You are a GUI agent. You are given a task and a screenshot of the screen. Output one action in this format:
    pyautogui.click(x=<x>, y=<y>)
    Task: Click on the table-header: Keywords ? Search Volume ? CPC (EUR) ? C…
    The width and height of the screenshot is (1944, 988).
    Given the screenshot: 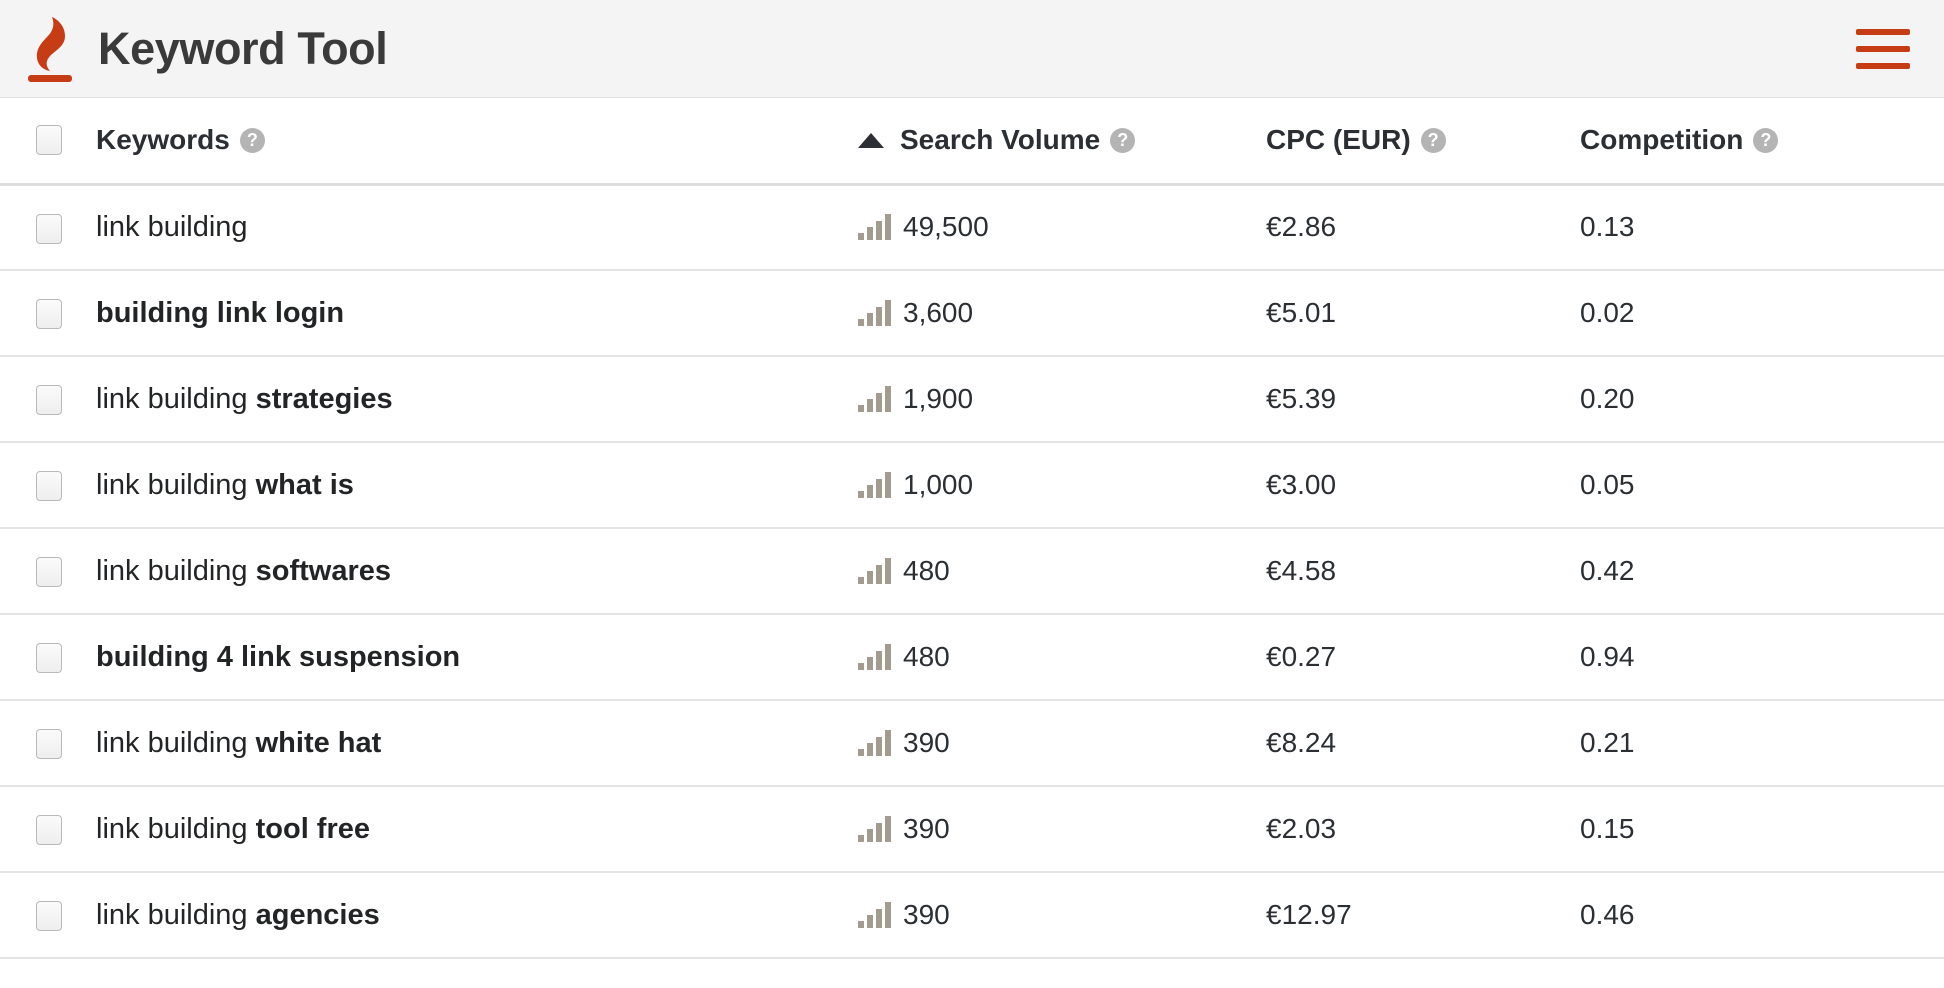 What is the action you would take?
    pyautogui.click(x=972, y=142)
    